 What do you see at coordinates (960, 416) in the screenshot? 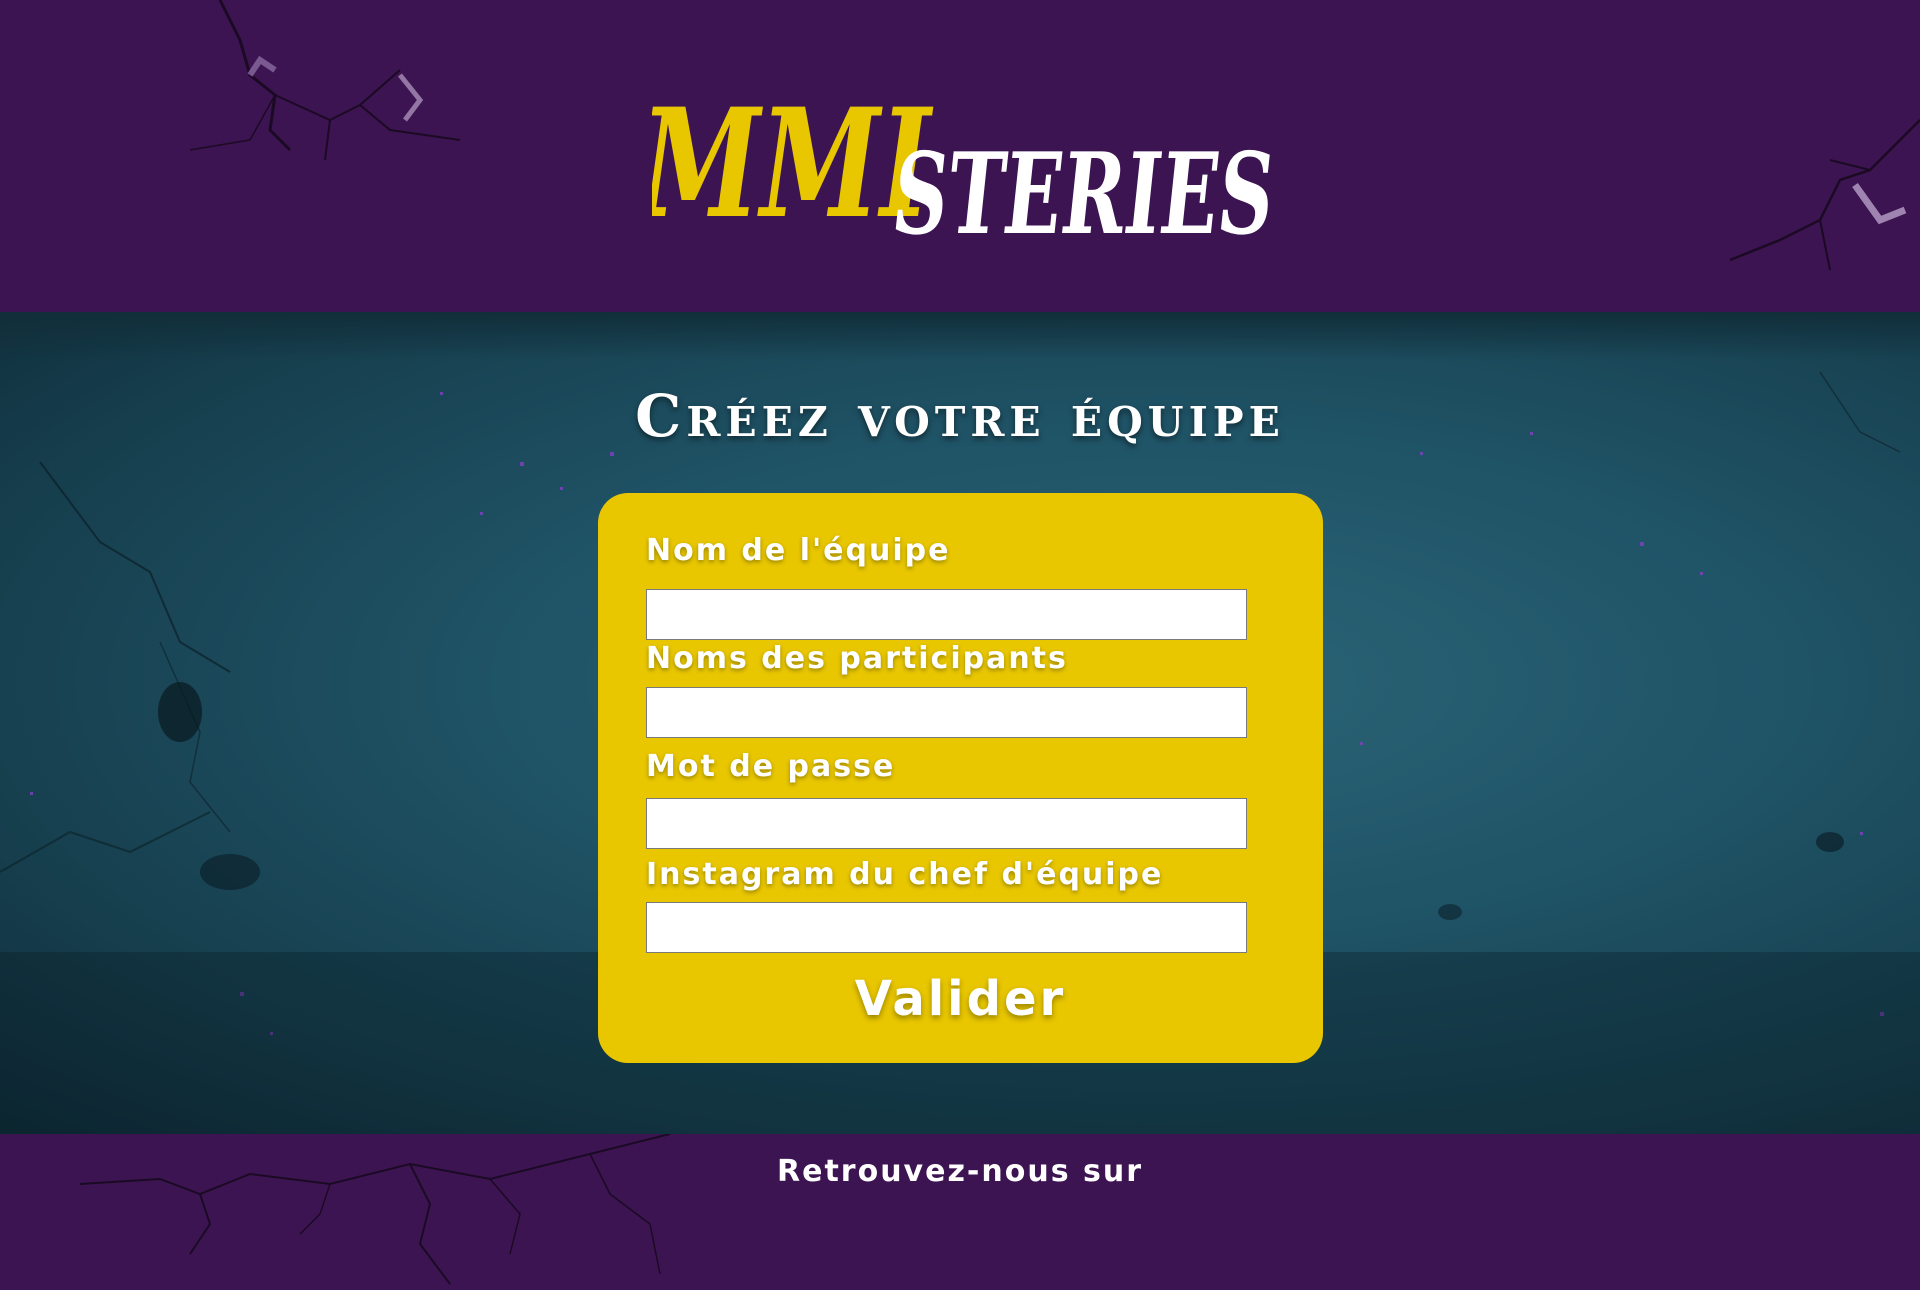
I see `page-title: Créez votre équipe` at bounding box center [960, 416].